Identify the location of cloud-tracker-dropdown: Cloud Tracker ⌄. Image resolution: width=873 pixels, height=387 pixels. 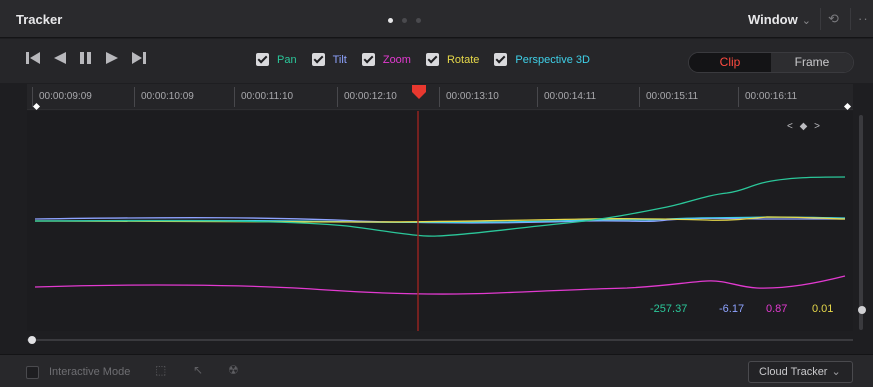
(800, 372).